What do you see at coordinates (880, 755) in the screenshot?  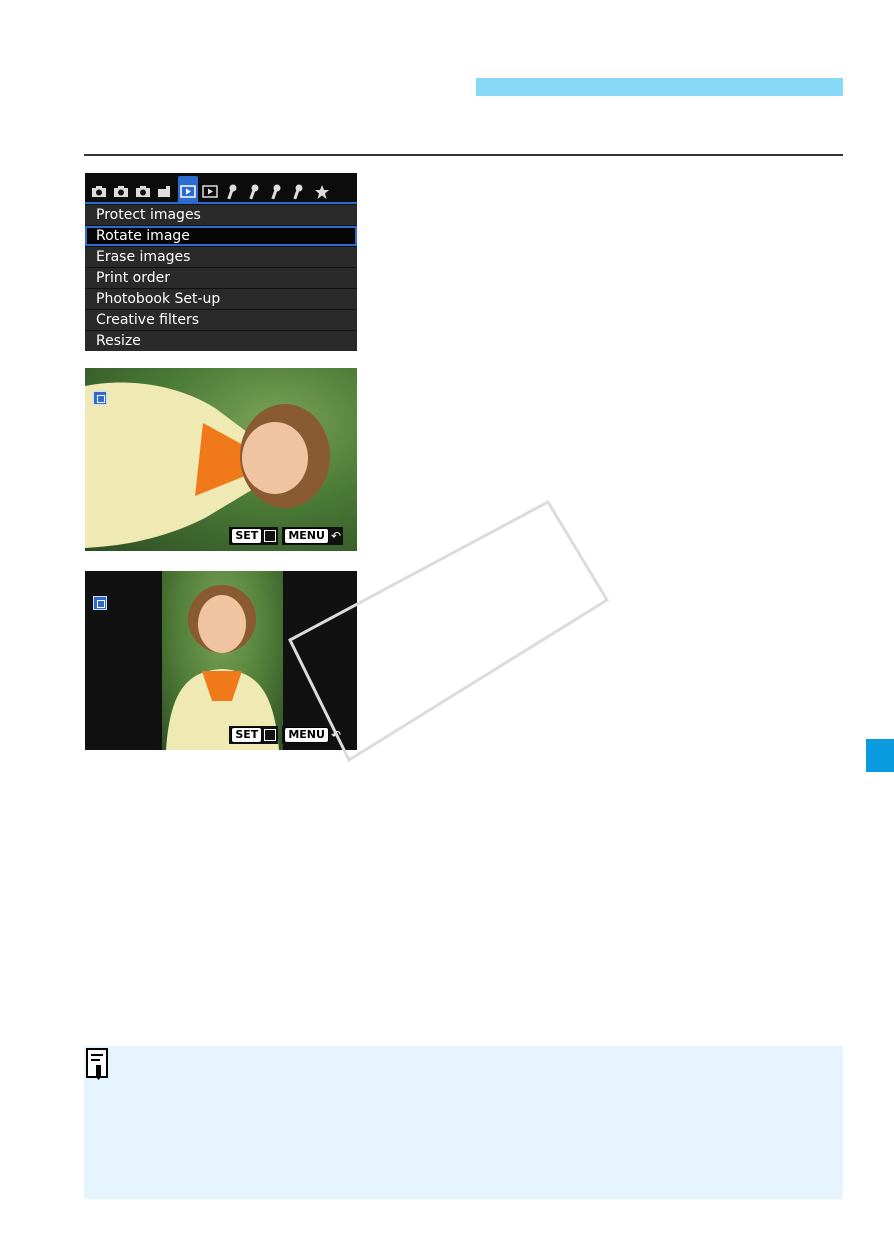 I see `chapter-side-tab` at bounding box center [880, 755].